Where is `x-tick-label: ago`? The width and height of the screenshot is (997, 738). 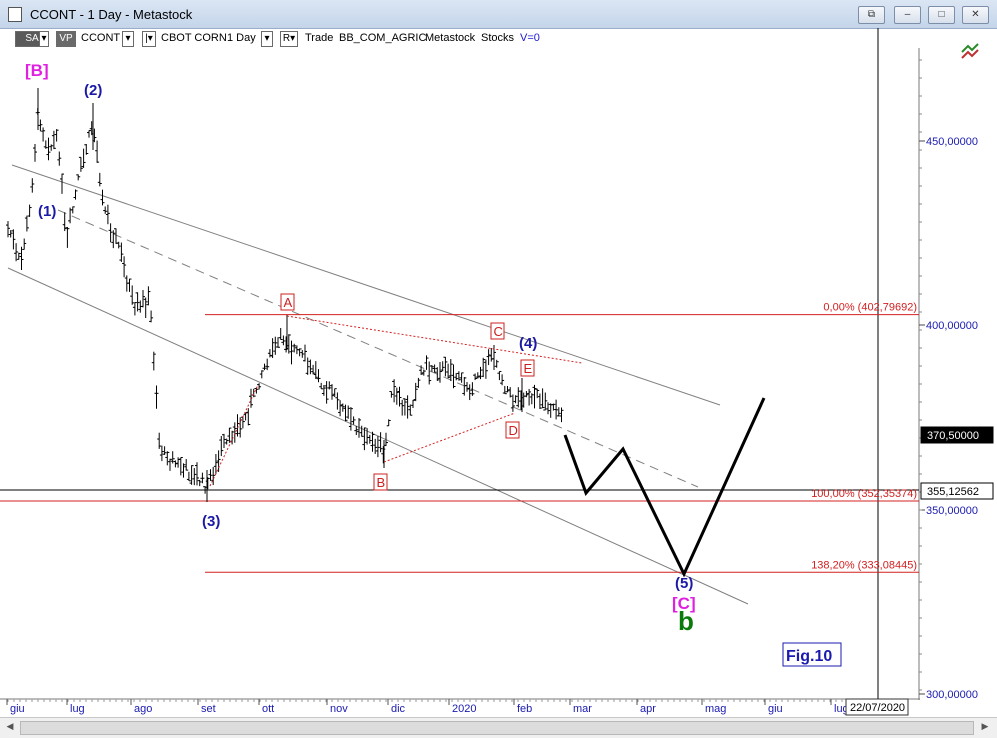 x-tick-label: ago is located at coordinates (143, 709).